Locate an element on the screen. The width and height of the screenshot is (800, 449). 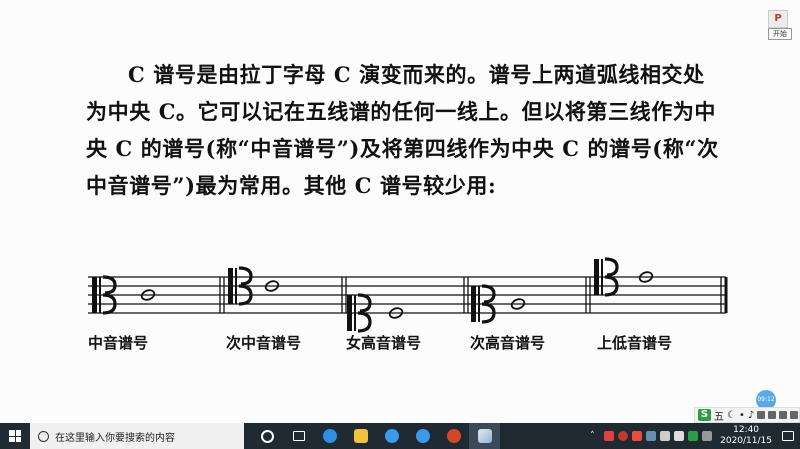
music-staff-figure is located at coordinates (408, 295).